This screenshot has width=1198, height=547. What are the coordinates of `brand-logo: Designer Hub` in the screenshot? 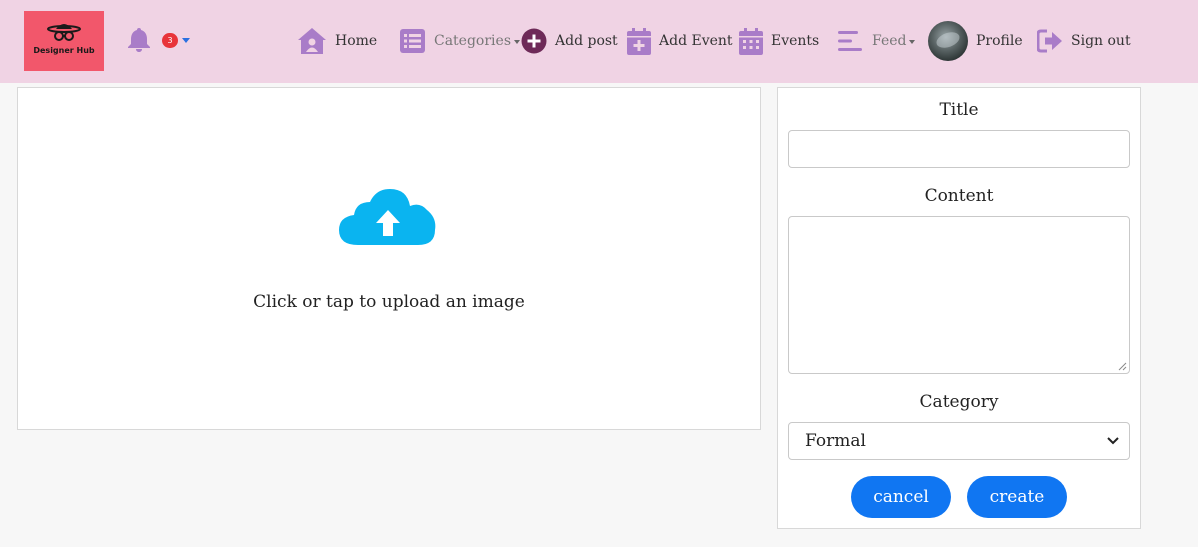 It's located at (64, 41).